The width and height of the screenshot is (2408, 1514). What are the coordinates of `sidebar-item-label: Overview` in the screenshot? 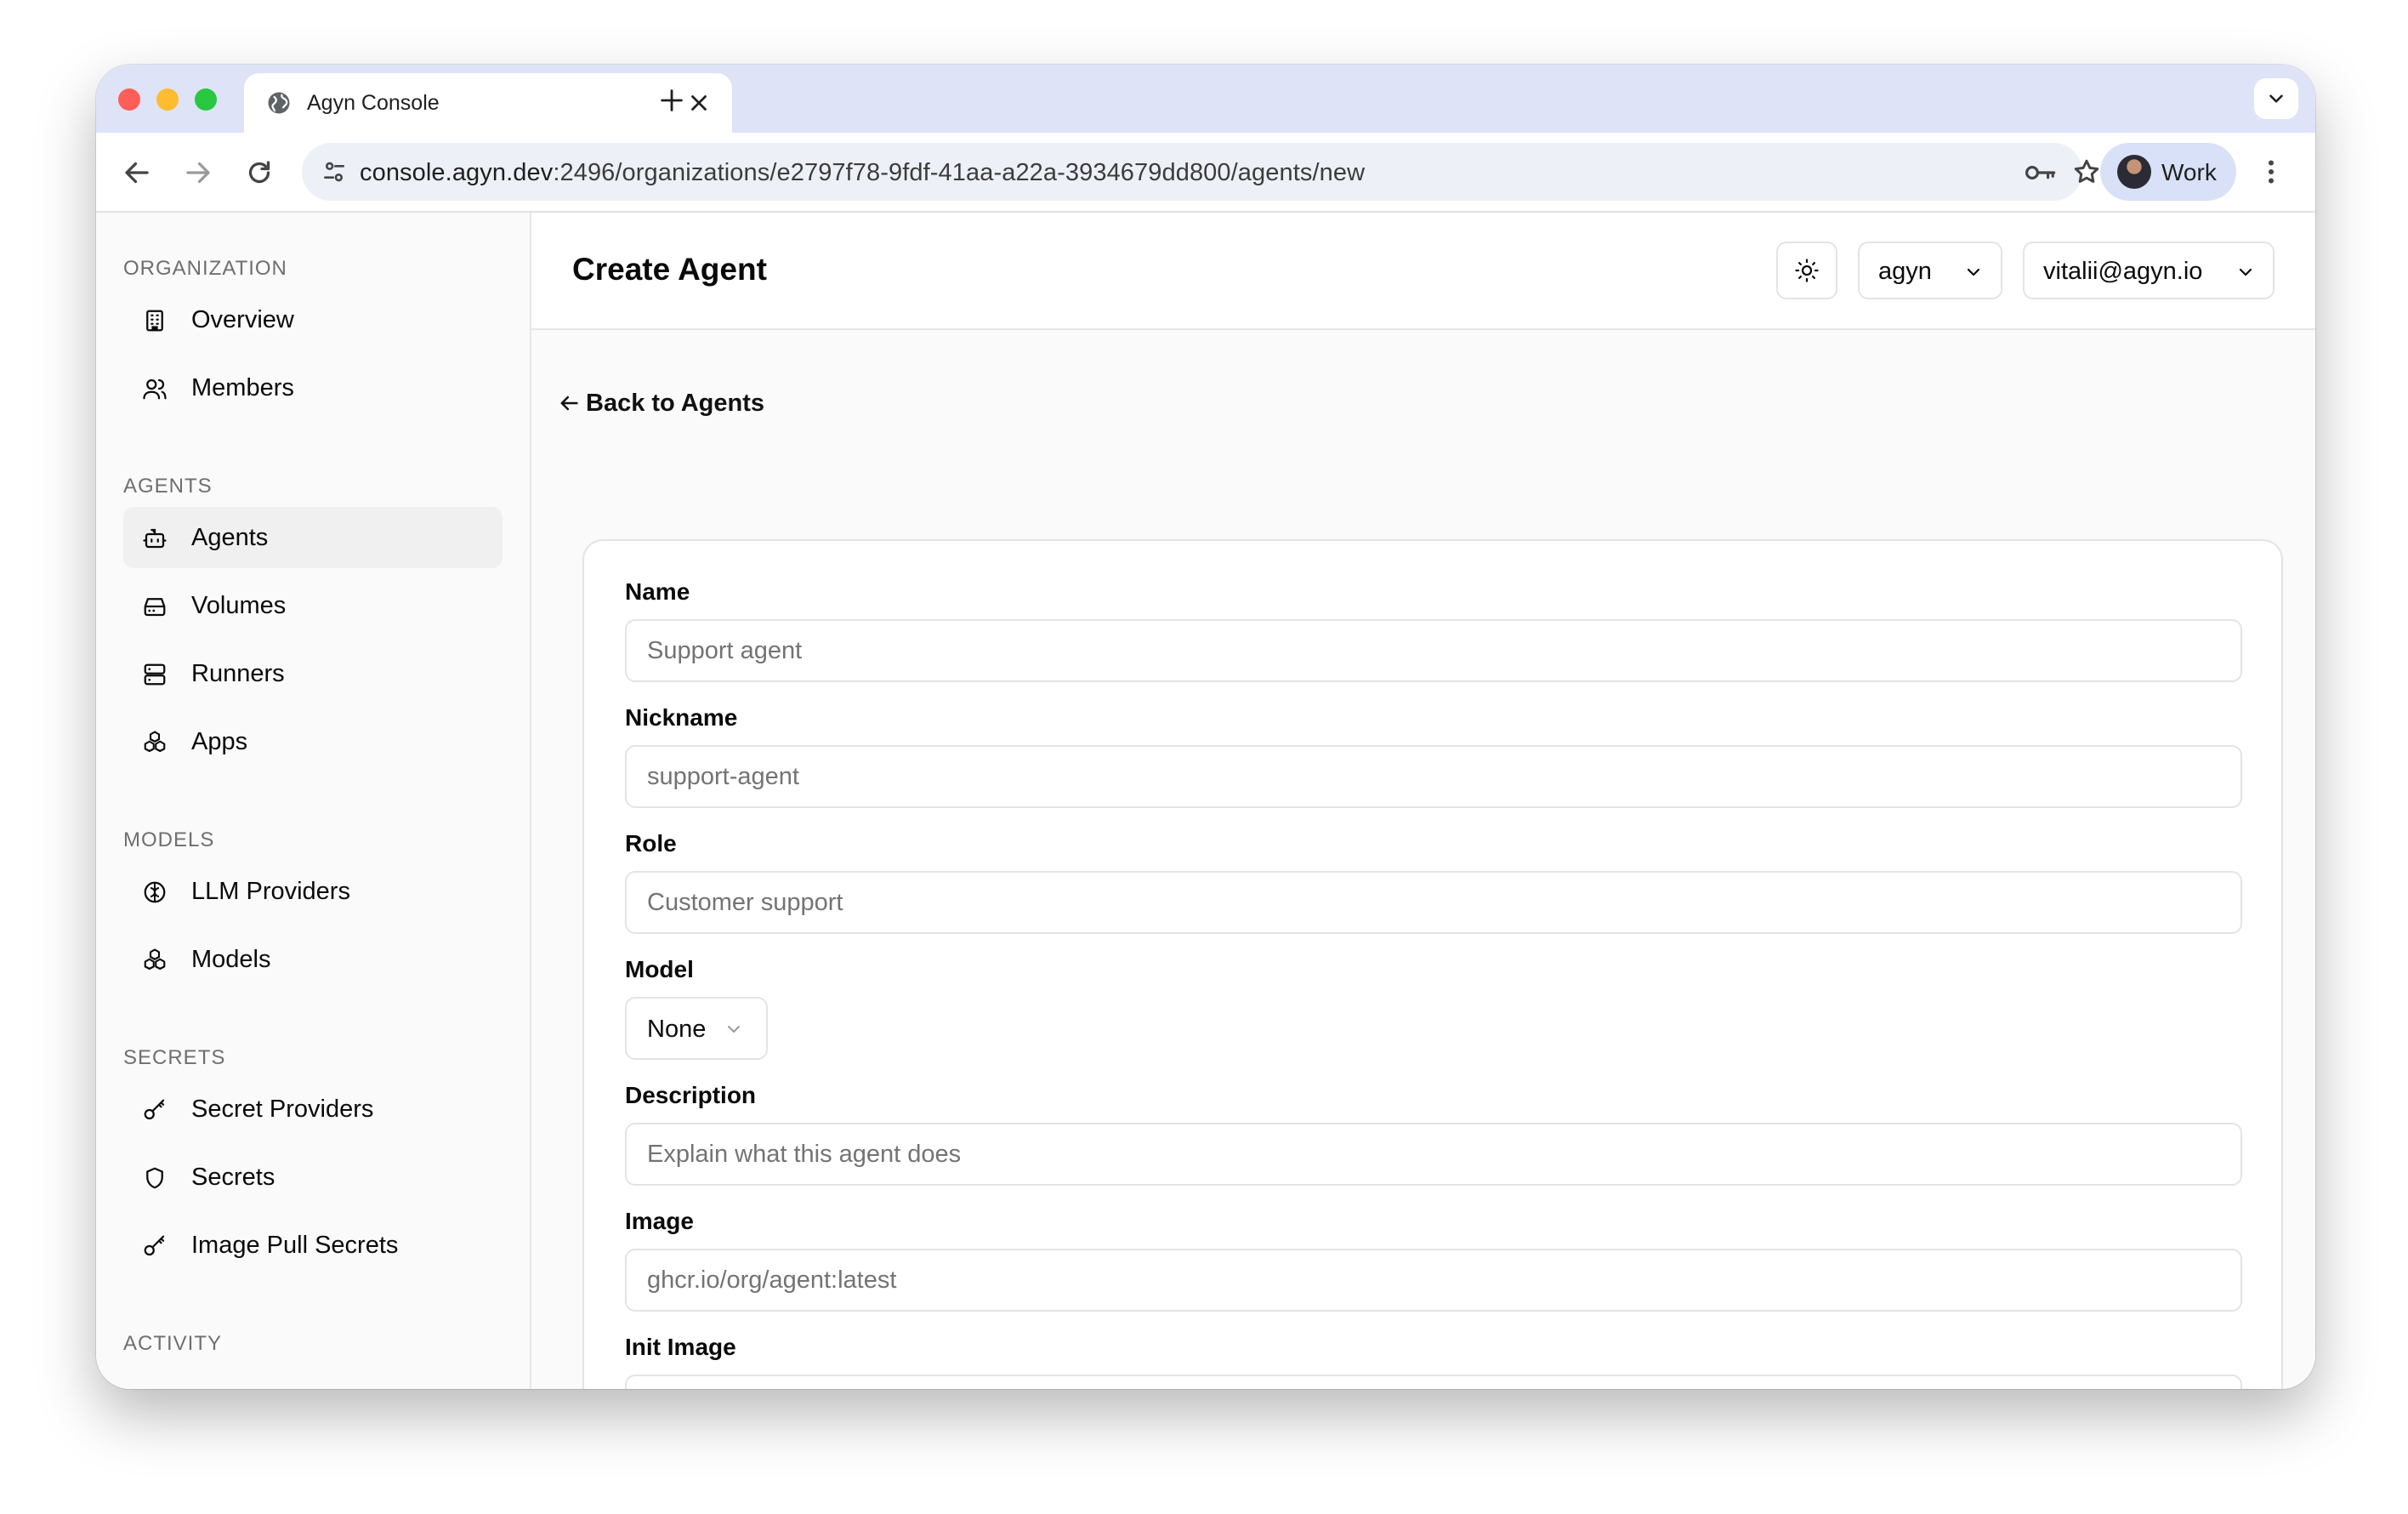 It's located at (242, 319).